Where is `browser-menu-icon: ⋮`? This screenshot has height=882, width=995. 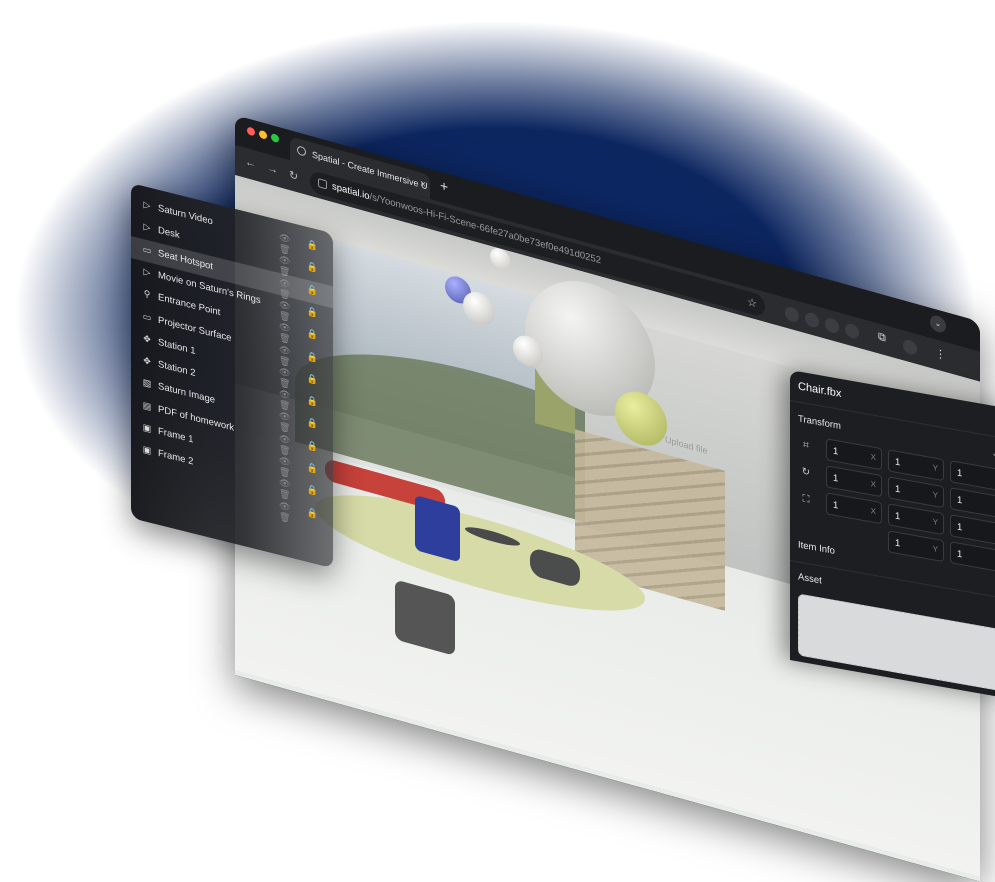 browser-menu-icon: ⋮ is located at coordinates (940, 354).